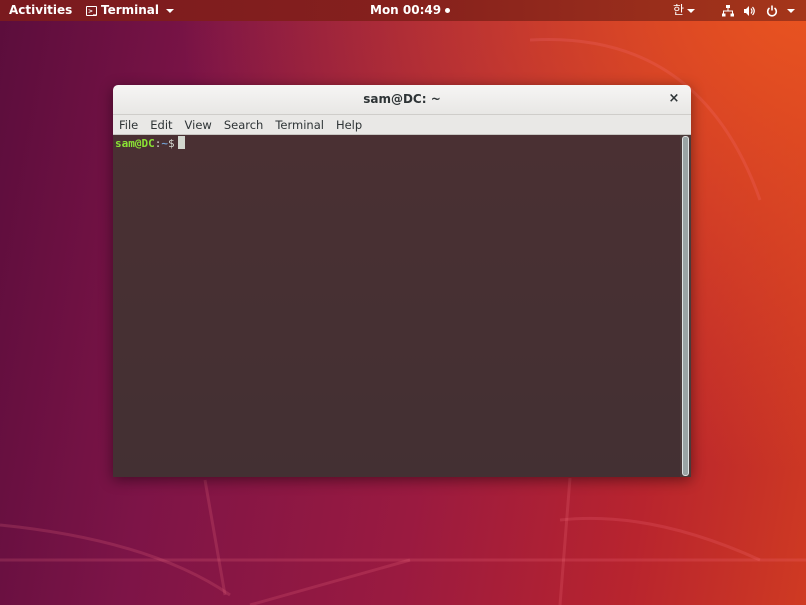 The width and height of the screenshot is (806, 605). Describe the element at coordinates (402, 125) in the screenshot. I see `menu-bar: File Edit View Search Terminal Help` at that location.